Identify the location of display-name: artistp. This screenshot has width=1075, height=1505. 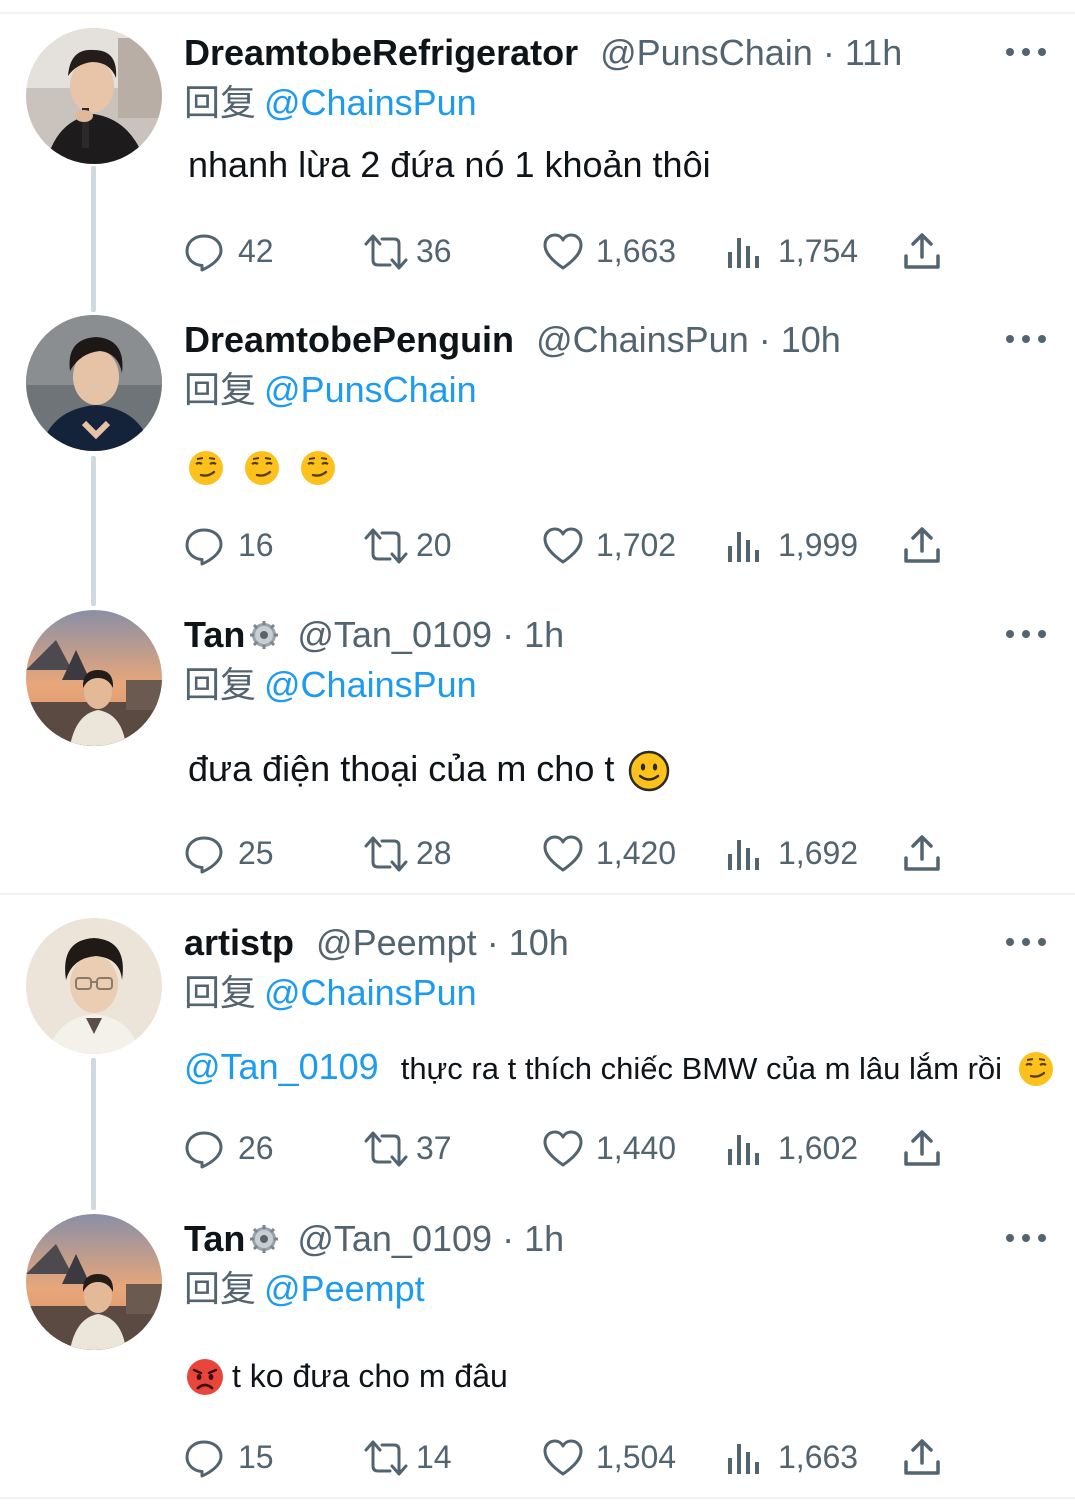
(239, 942).